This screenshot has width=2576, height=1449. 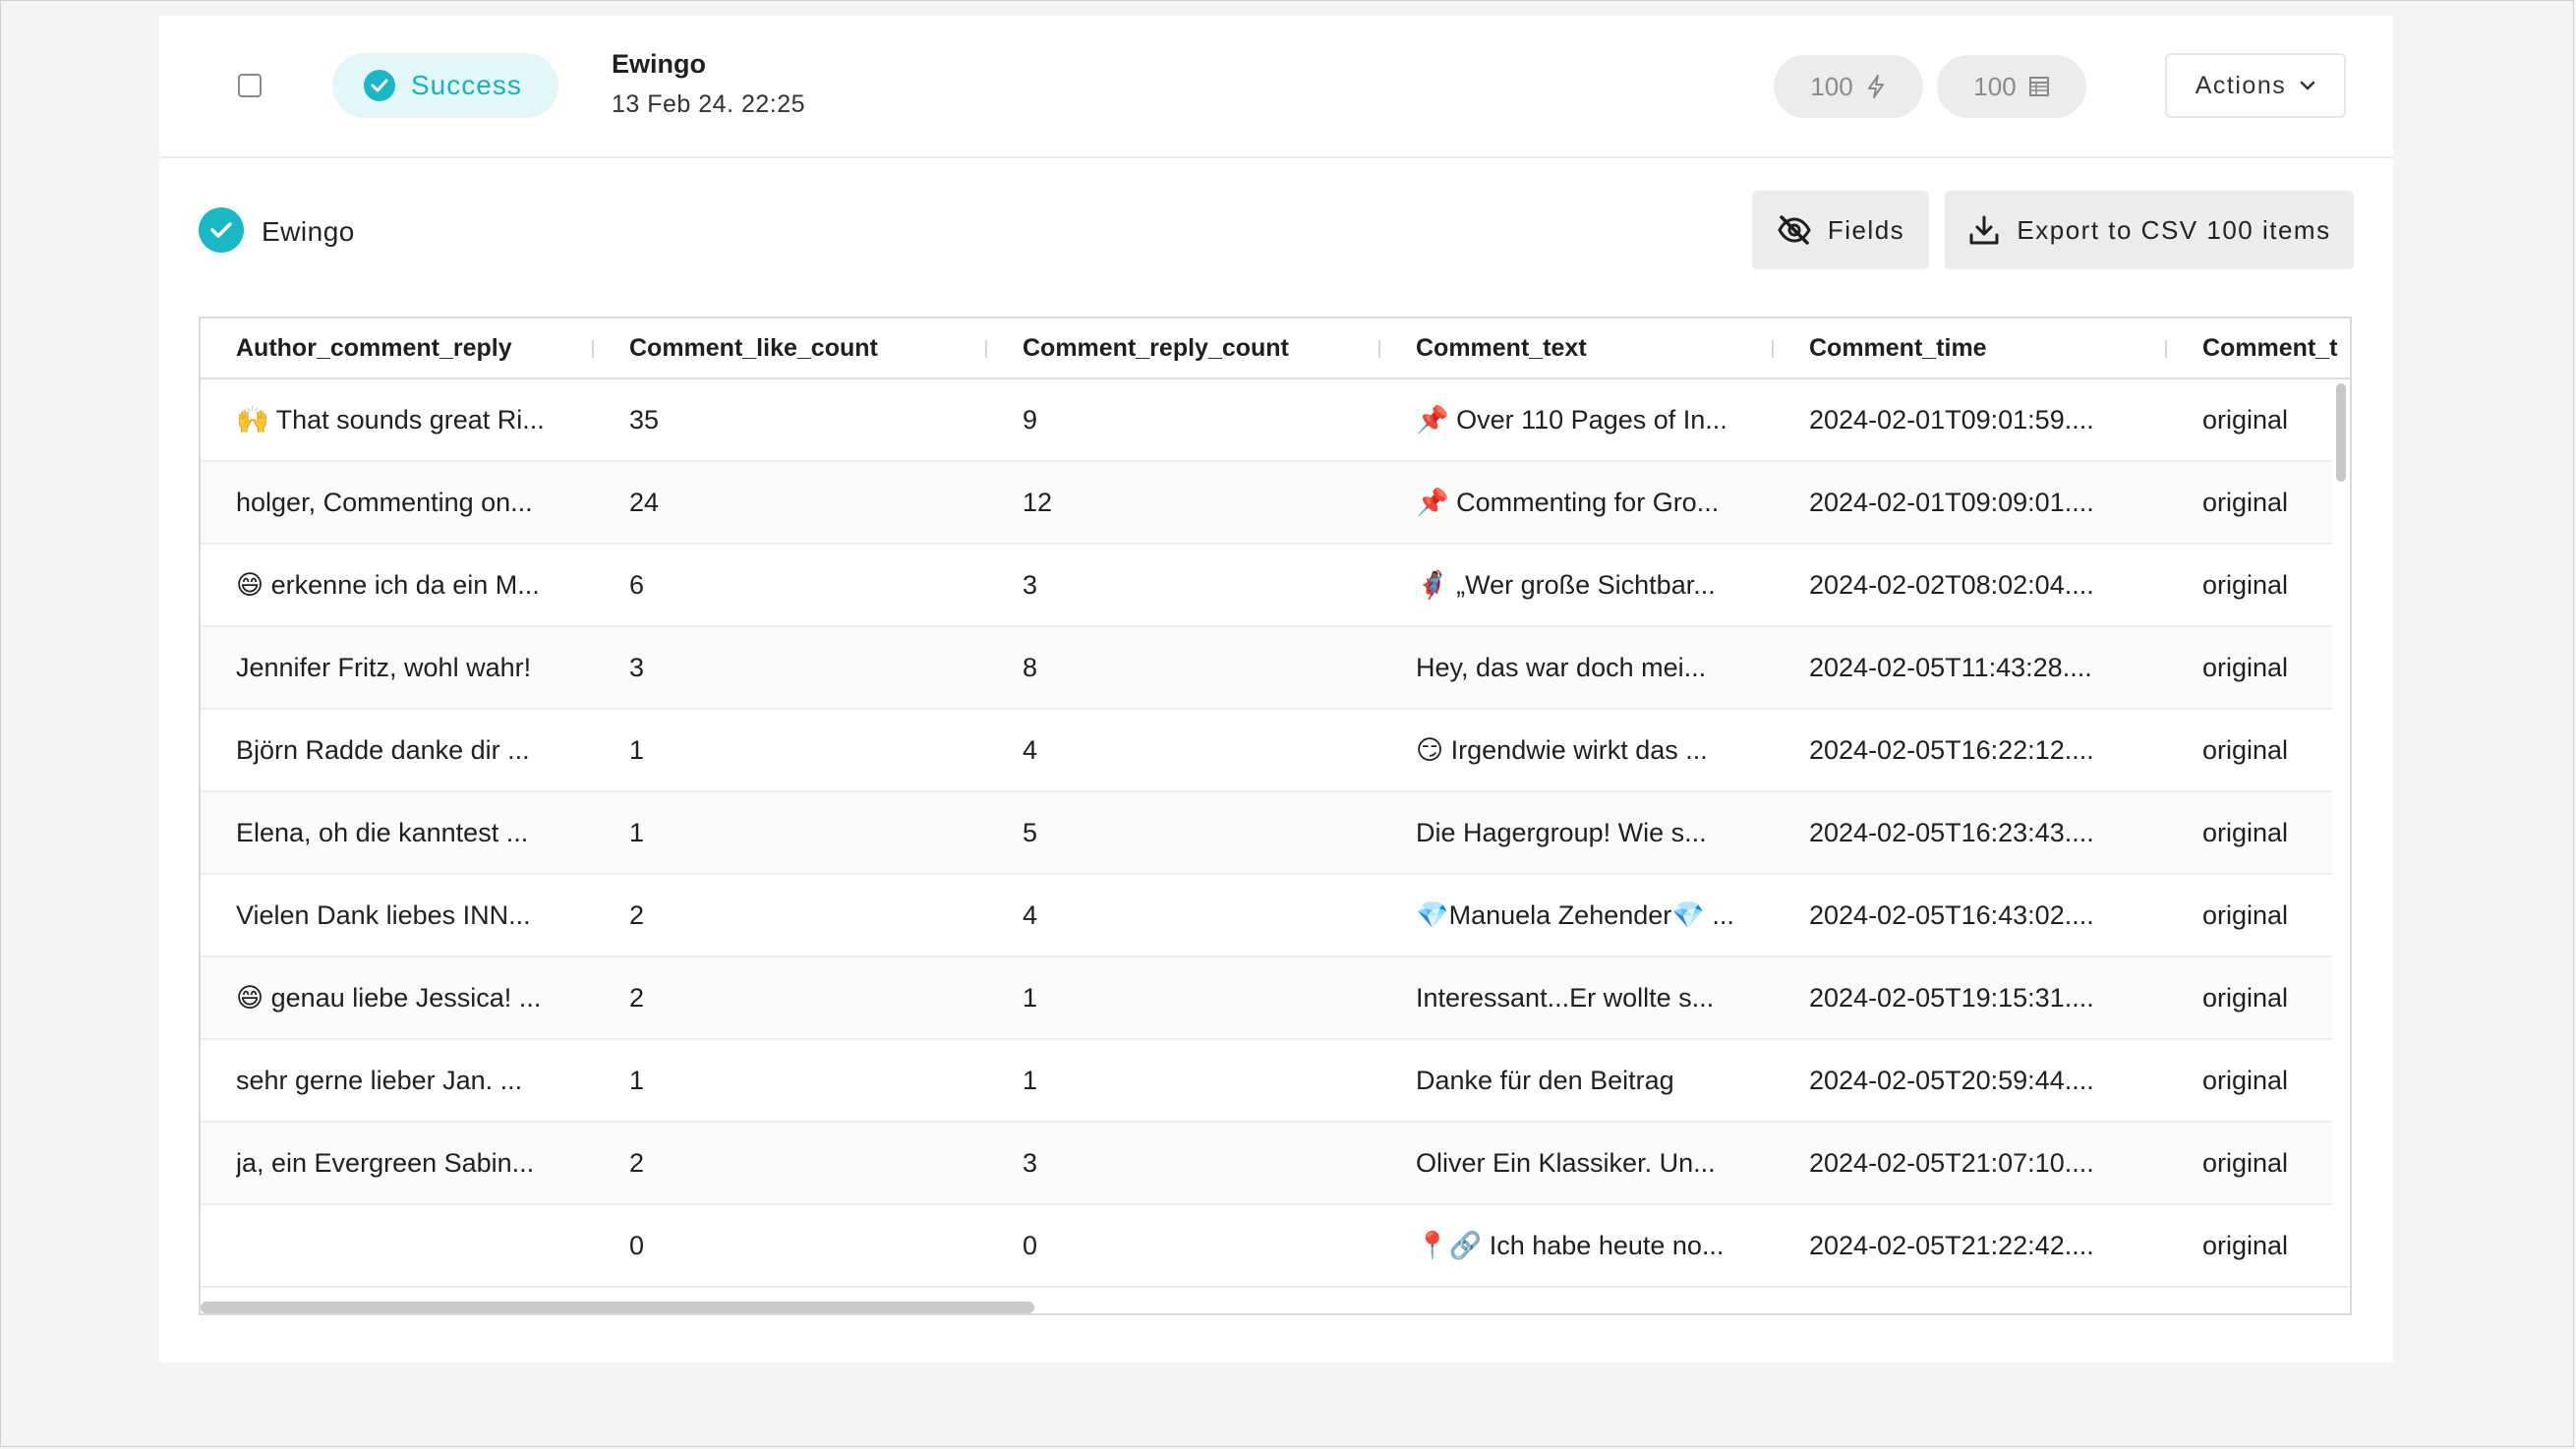 I want to click on table-cell: 24, so click(x=644, y=502).